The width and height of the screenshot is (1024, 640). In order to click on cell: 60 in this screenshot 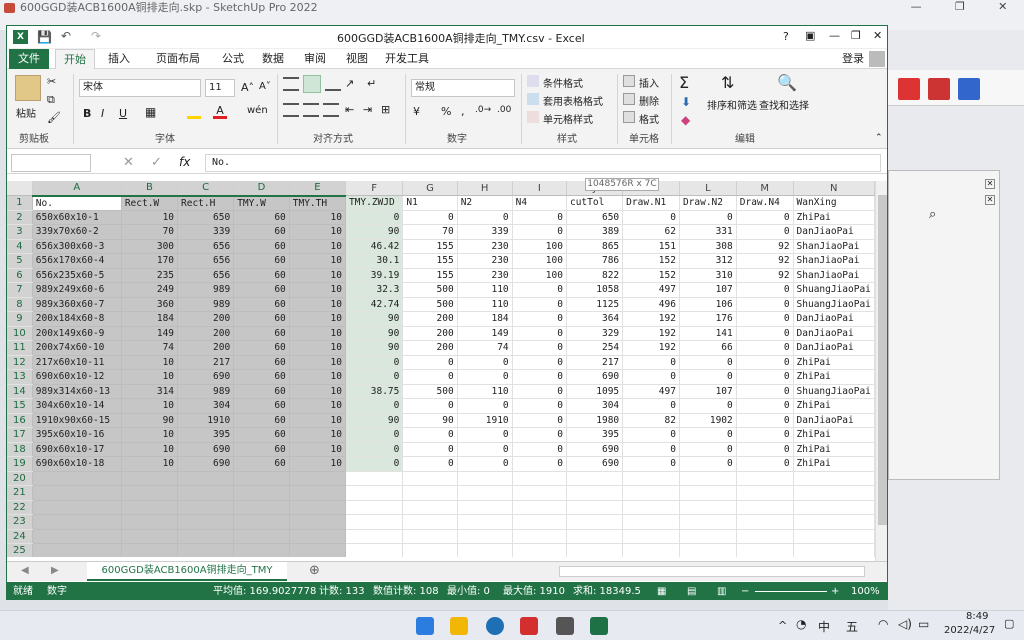, I will do `click(261, 435)`.